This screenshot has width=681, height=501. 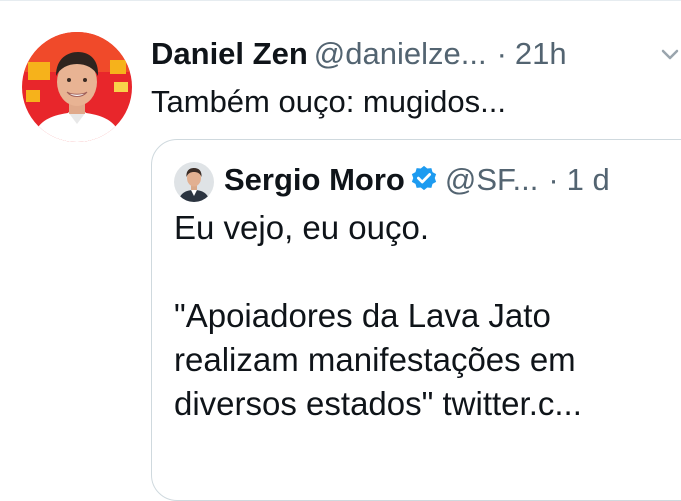 I want to click on quoted-tweet-time: 1 d, so click(x=588, y=179).